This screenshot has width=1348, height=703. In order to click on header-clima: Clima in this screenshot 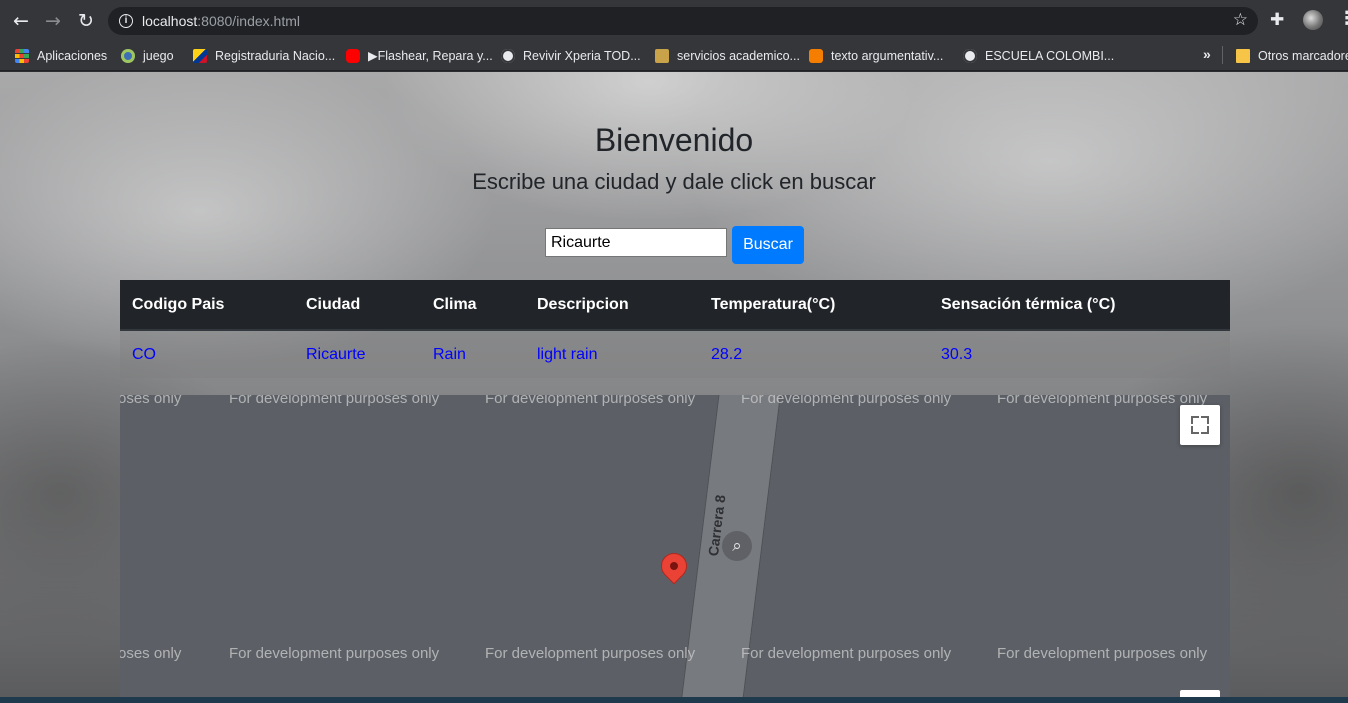, I will do `click(473, 305)`.